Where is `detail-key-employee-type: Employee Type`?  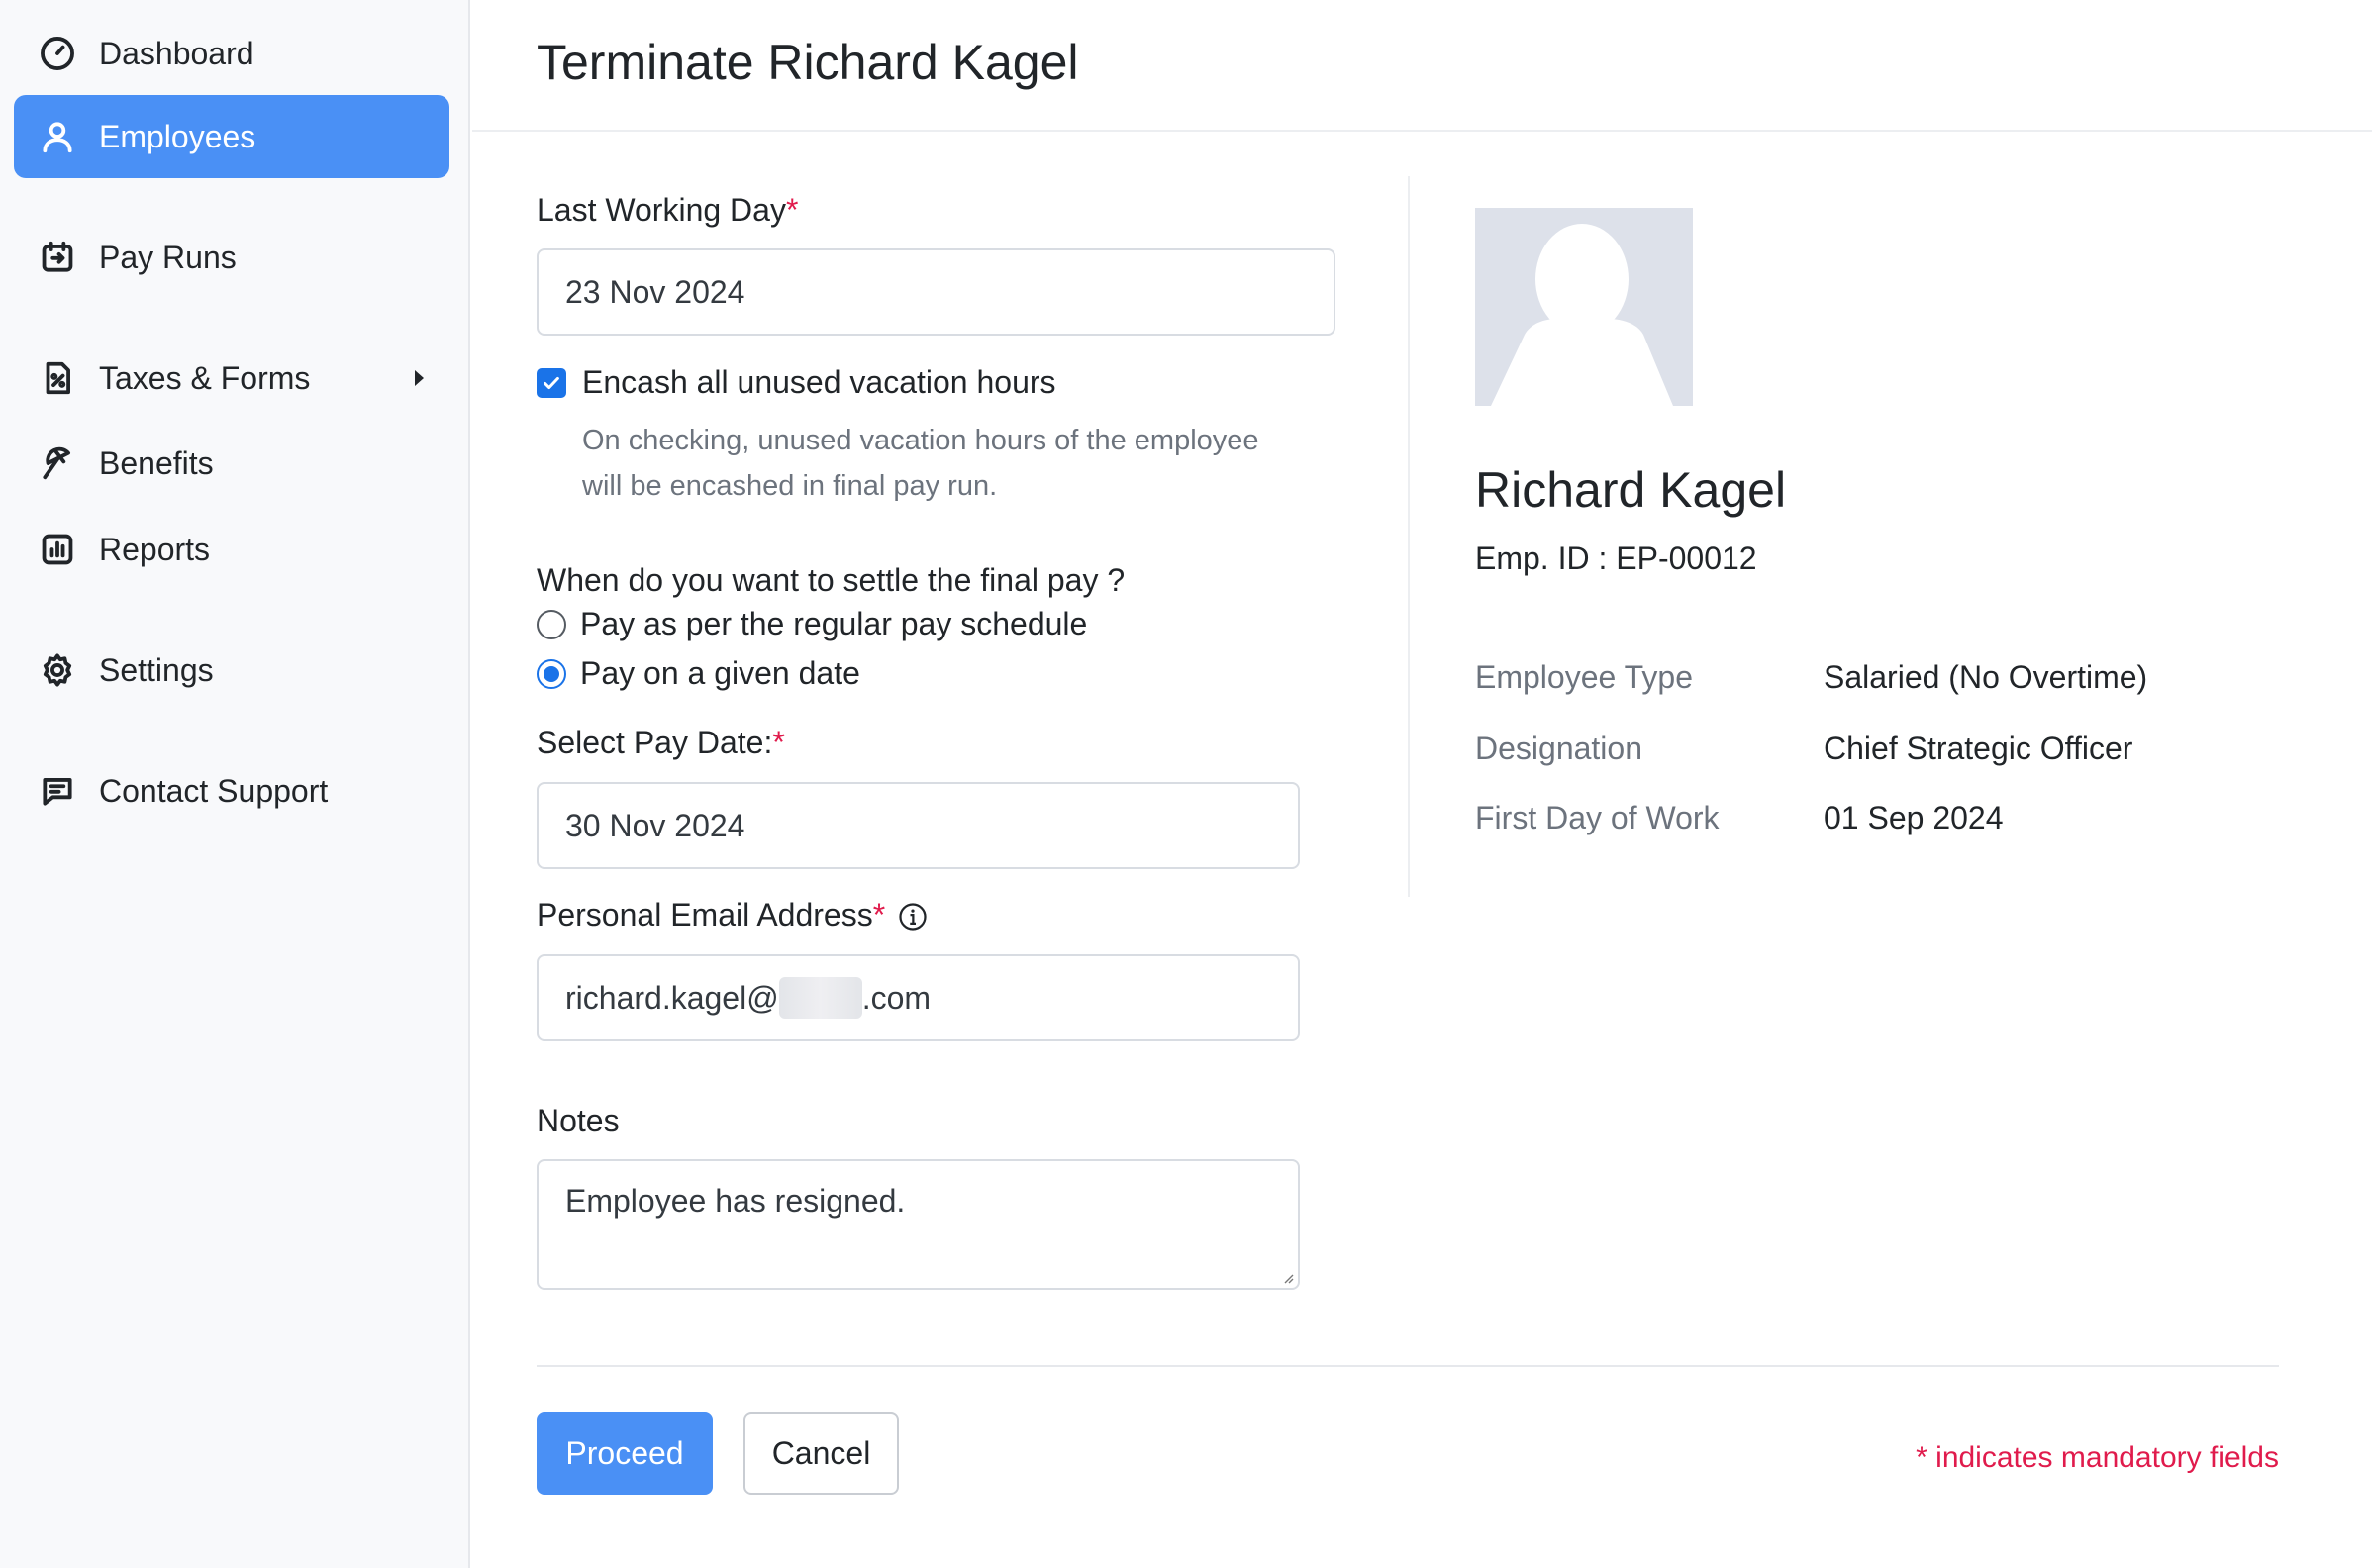 detail-key-employee-type: Employee Type is located at coordinates (1584, 677).